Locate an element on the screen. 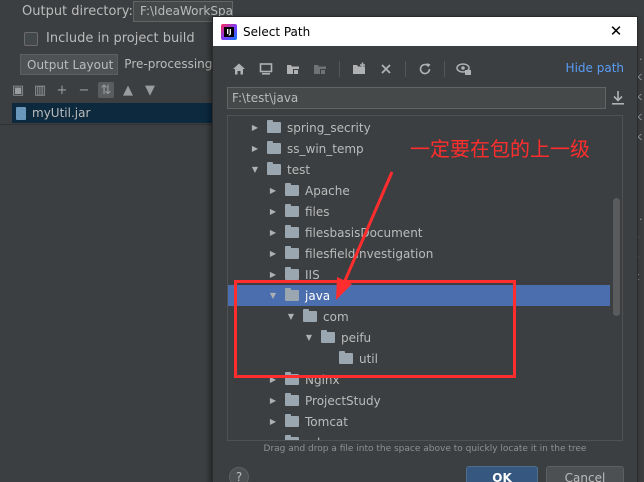  download-icon is located at coordinates (618, 98).